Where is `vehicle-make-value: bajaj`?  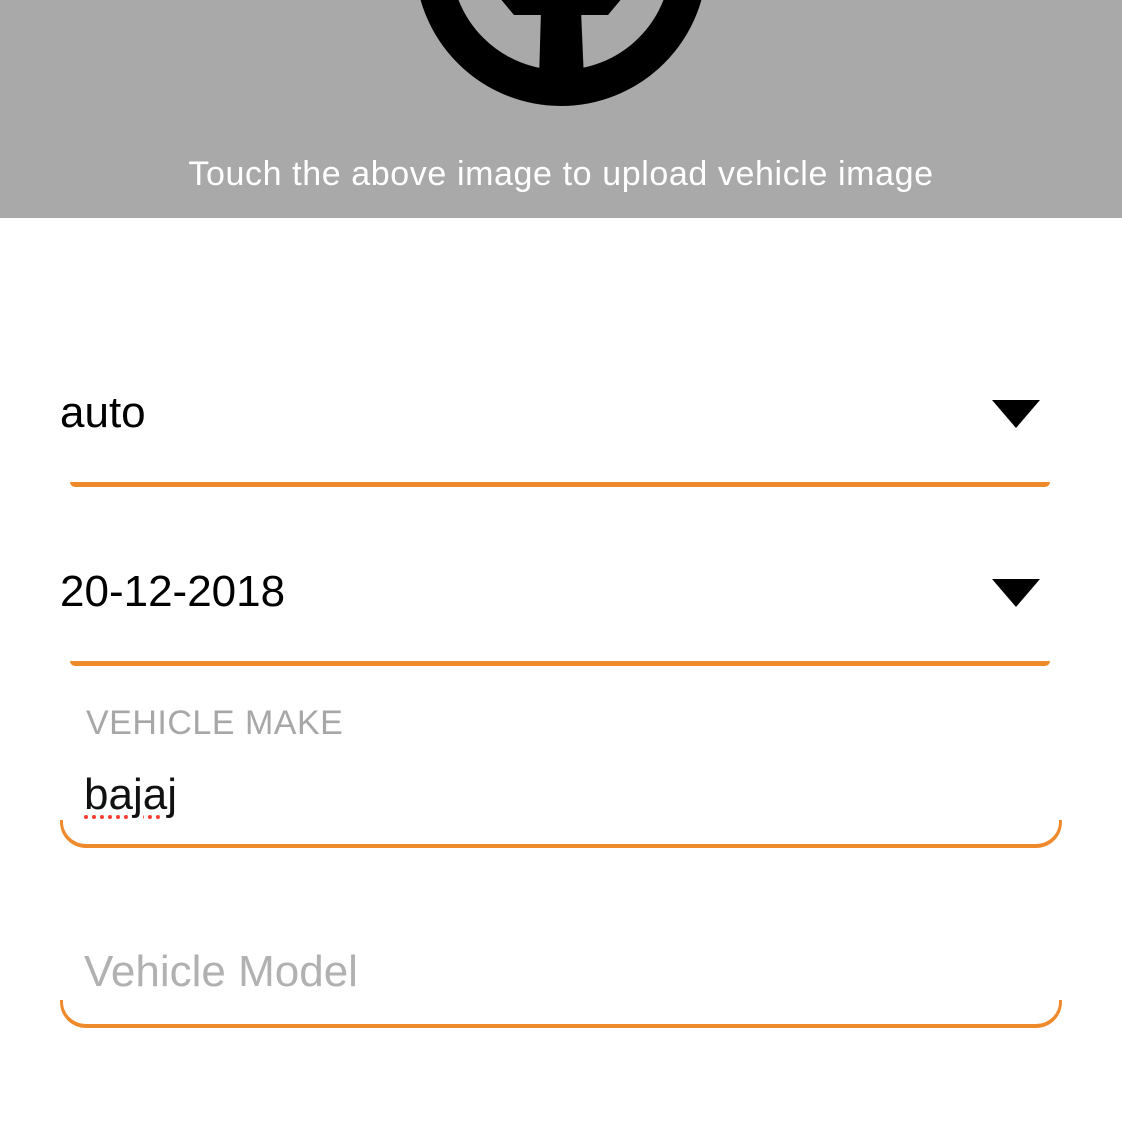
vehicle-make-value: bajaj is located at coordinates (130, 794).